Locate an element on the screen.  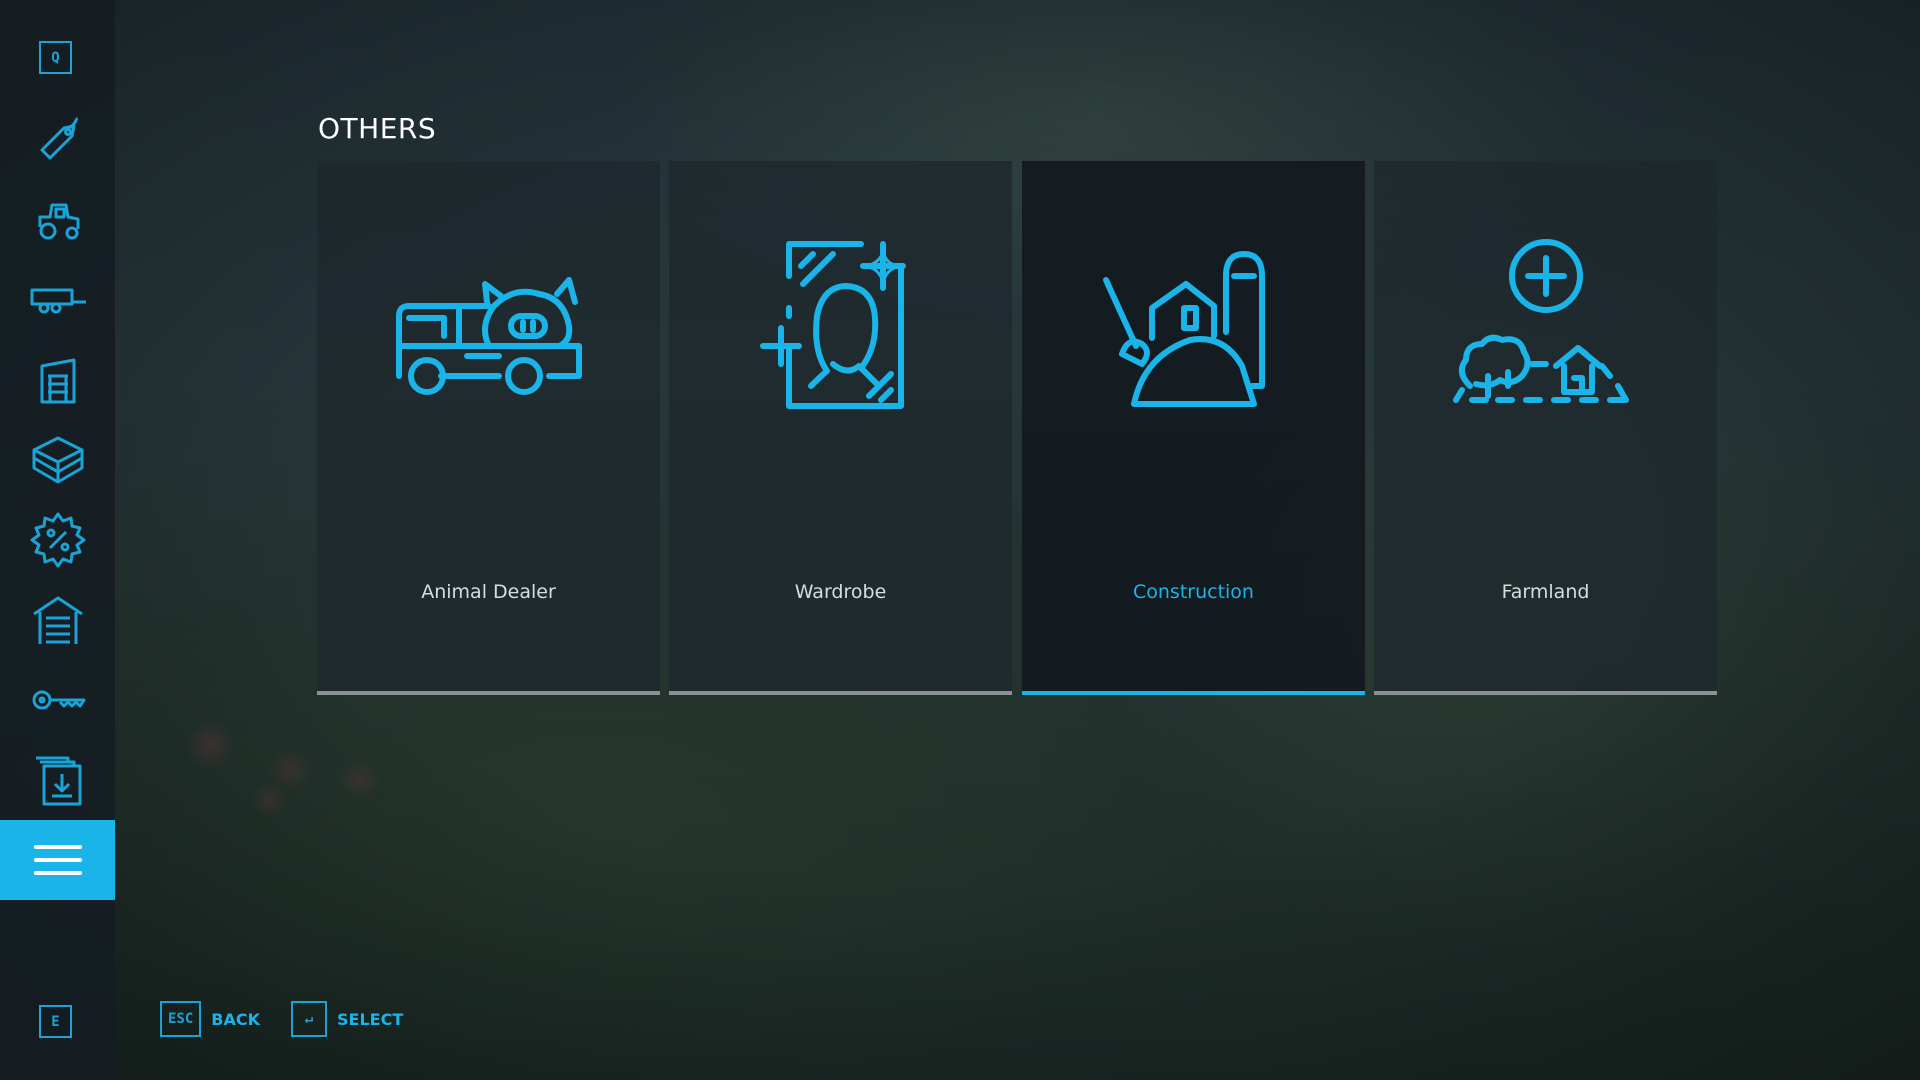
card-farmland: Farmland is located at coordinates (1545, 428).